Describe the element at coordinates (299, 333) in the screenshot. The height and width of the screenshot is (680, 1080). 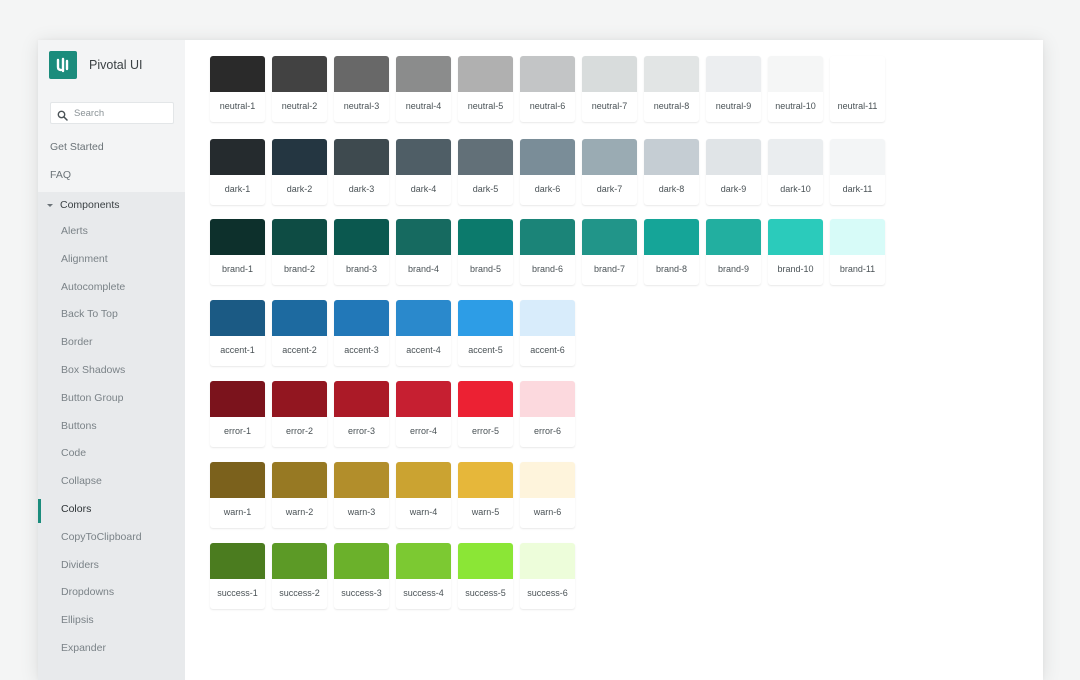
I see `color-card-accent-2: accent-2` at that location.